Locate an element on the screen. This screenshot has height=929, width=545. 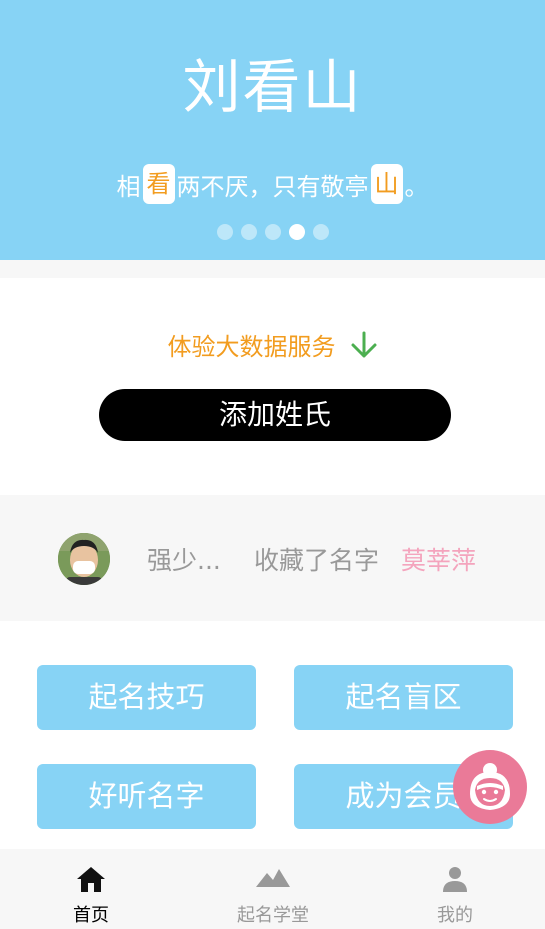
avatar is located at coordinates (84, 559).